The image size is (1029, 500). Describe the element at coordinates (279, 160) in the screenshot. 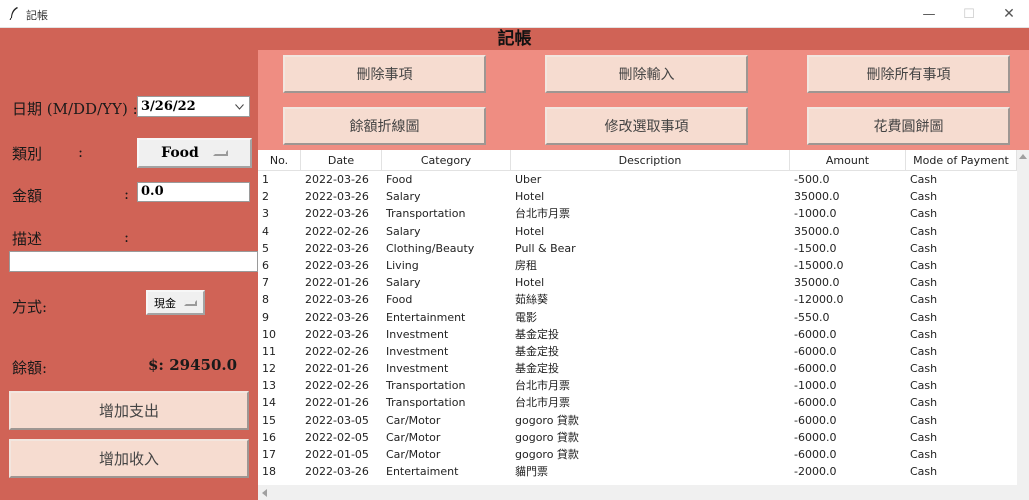

I see `col-no-header: No.` at that location.